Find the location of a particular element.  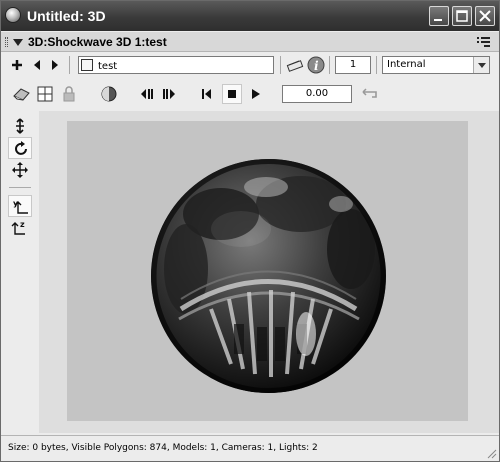

svg-text: i is located at coordinates (316, 66).